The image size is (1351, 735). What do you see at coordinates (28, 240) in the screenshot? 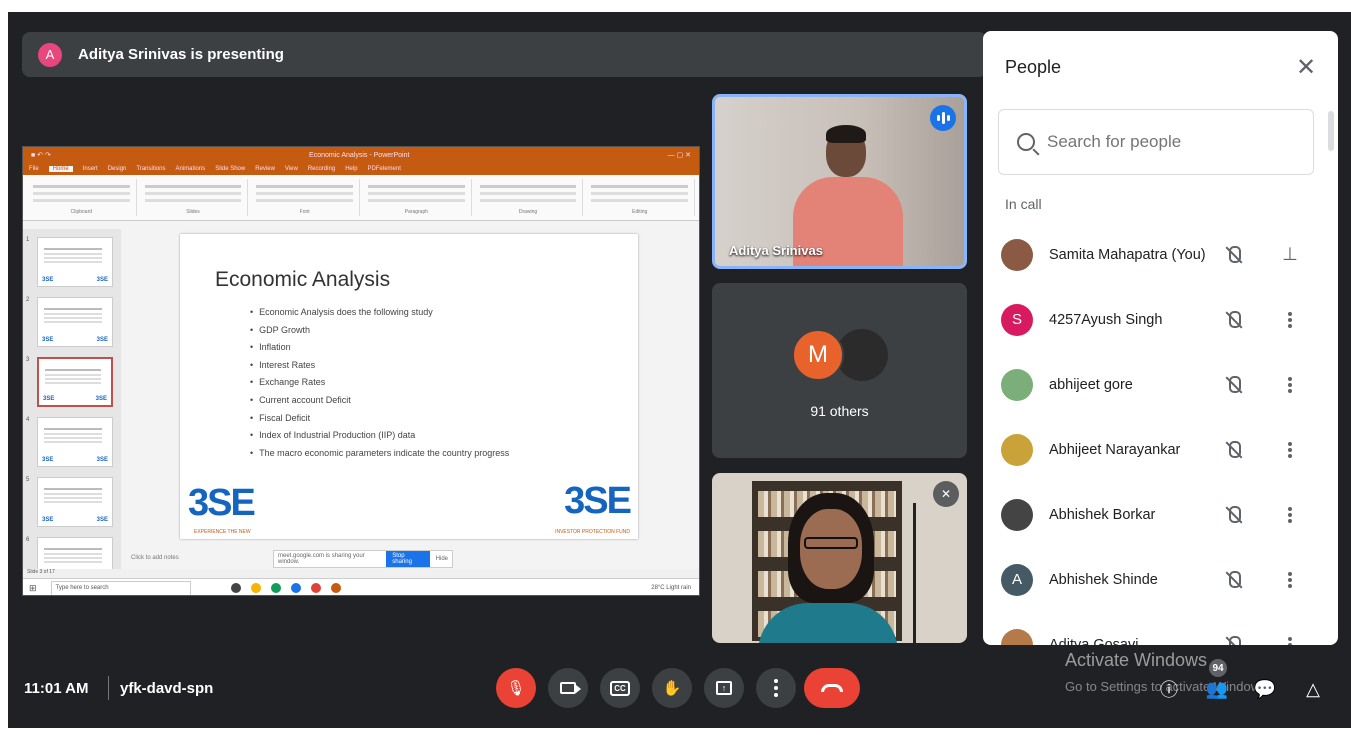
I see `thumbnail-number: 1` at bounding box center [28, 240].